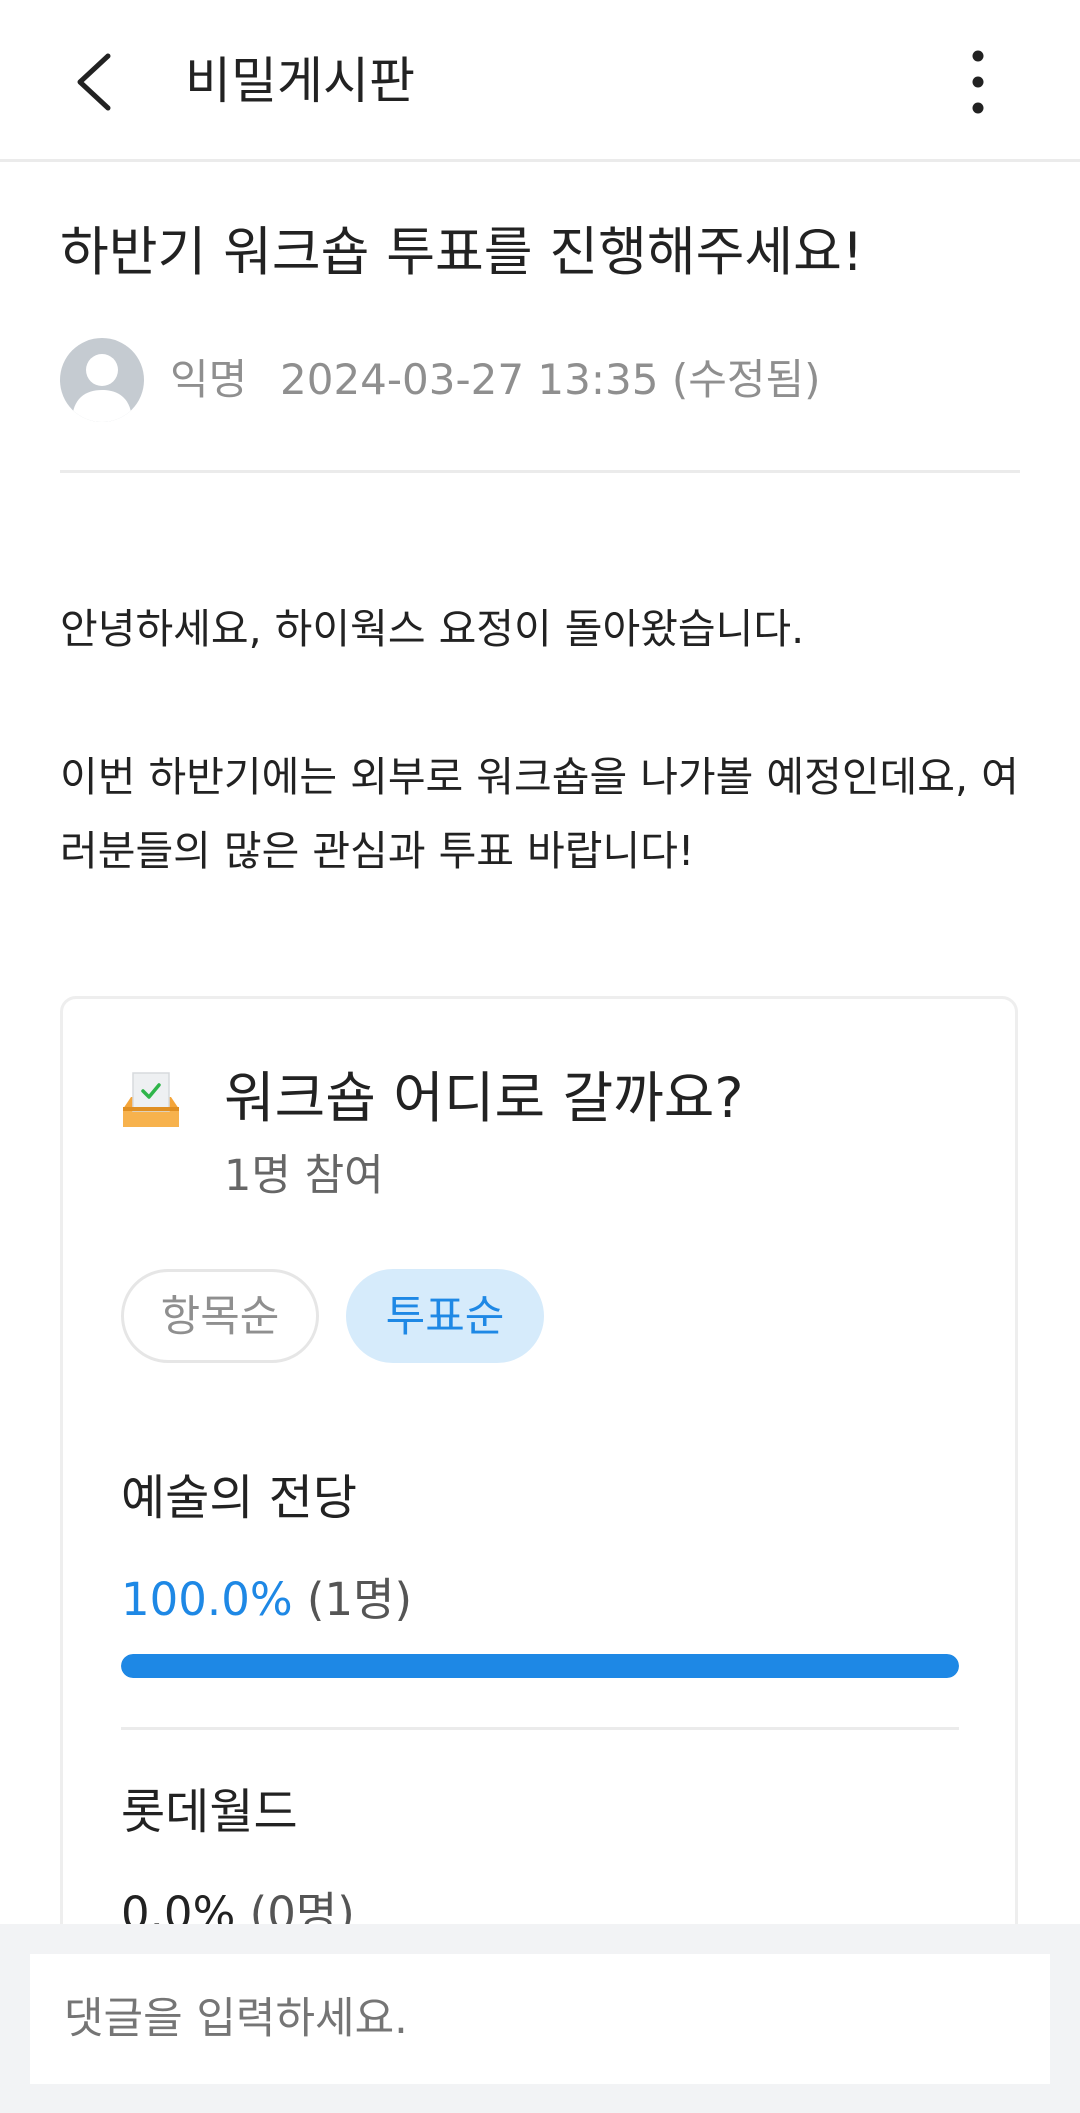 The image size is (1080, 2113). I want to click on poll-option-name: 롯데월드, so click(209, 1812).